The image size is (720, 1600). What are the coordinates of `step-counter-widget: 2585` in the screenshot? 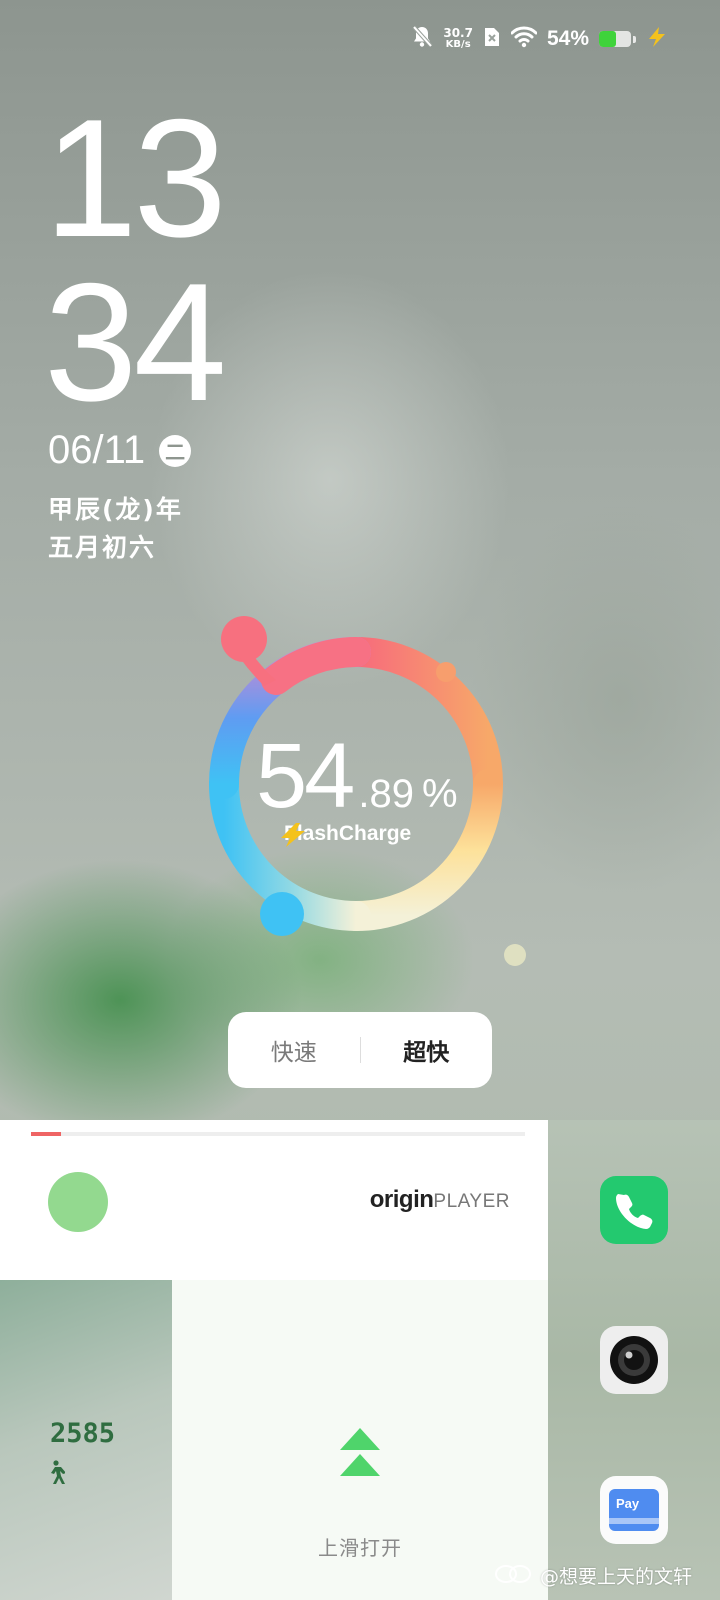 It's located at (86, 1440).